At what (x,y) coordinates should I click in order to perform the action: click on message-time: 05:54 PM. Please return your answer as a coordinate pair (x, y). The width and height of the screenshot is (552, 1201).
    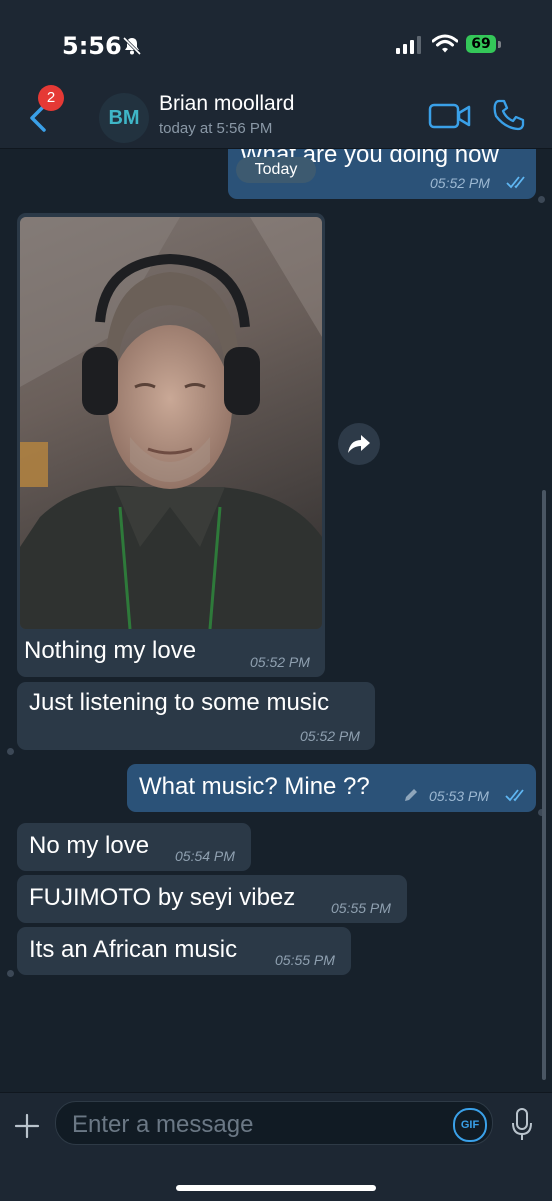
    Looking at the image, I should click on (205, 856).